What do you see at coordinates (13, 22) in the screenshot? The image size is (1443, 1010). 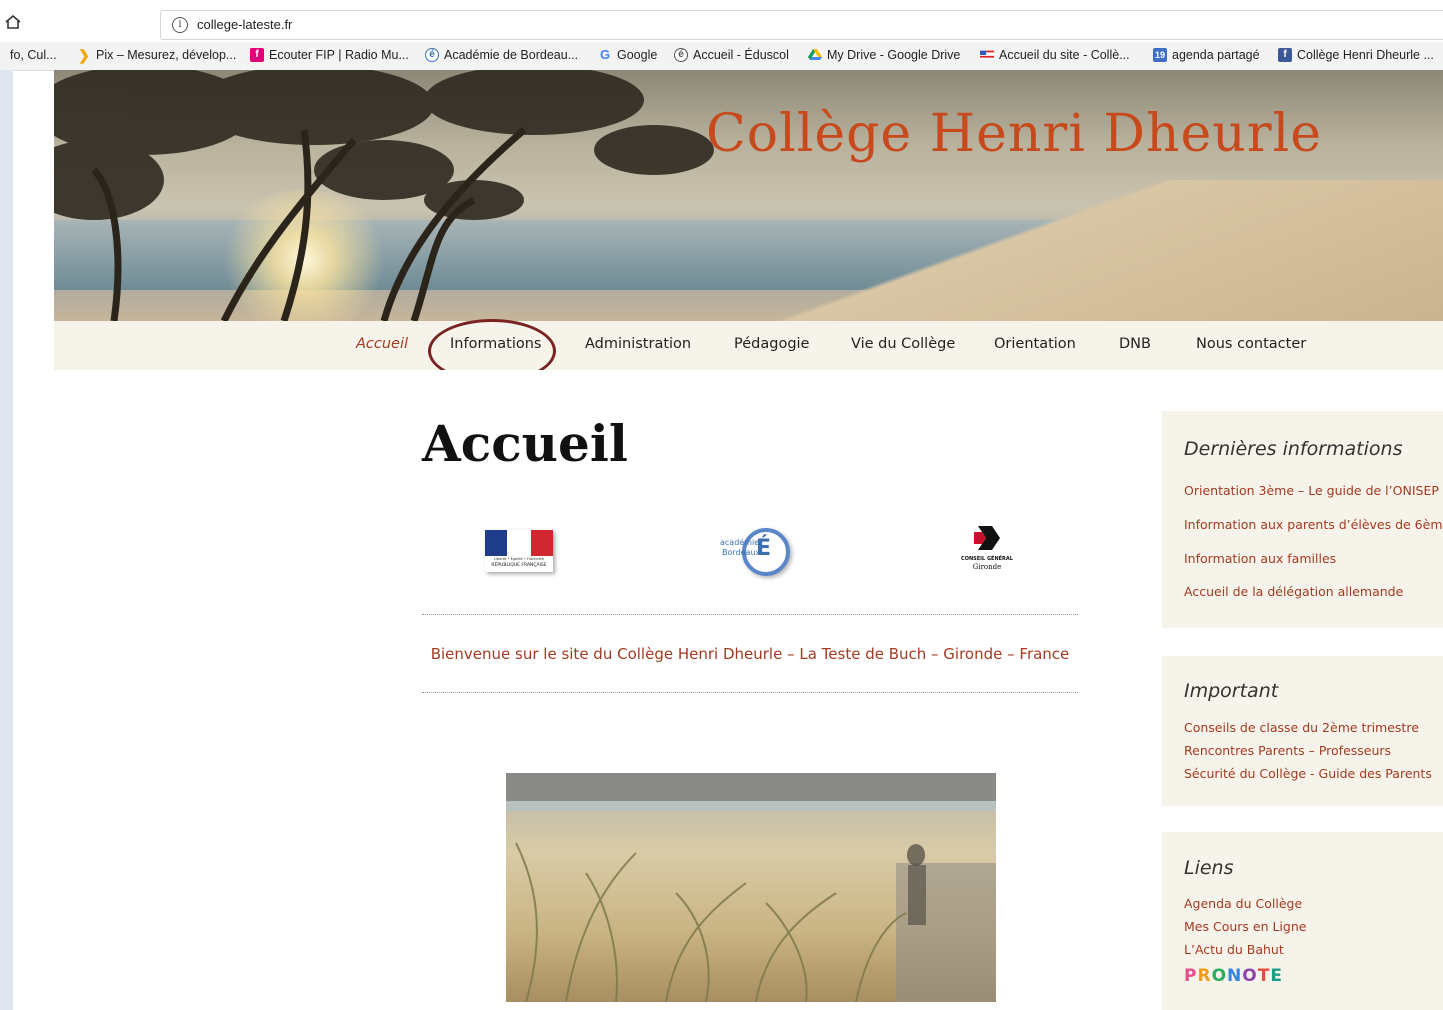 I see `home-icon` at bounding box center [13, 22].